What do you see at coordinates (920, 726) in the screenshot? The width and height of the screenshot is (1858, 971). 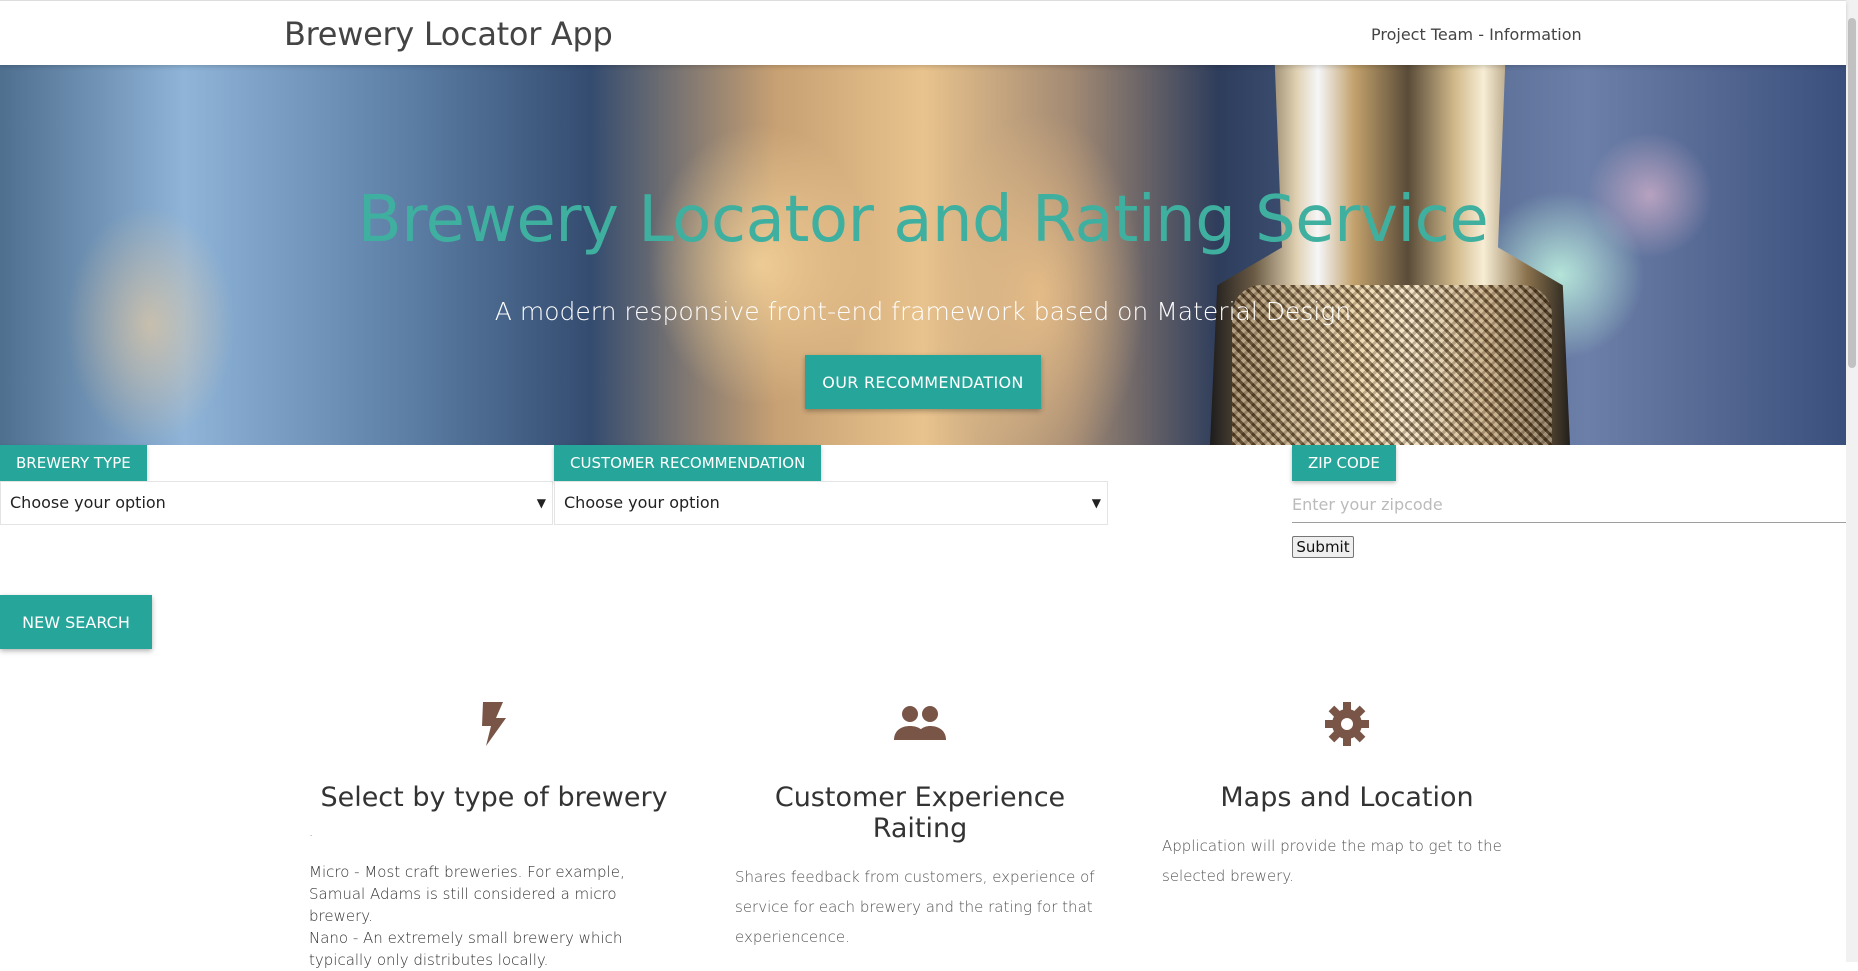 I see `group-icon` at bounding box center [920, 726].